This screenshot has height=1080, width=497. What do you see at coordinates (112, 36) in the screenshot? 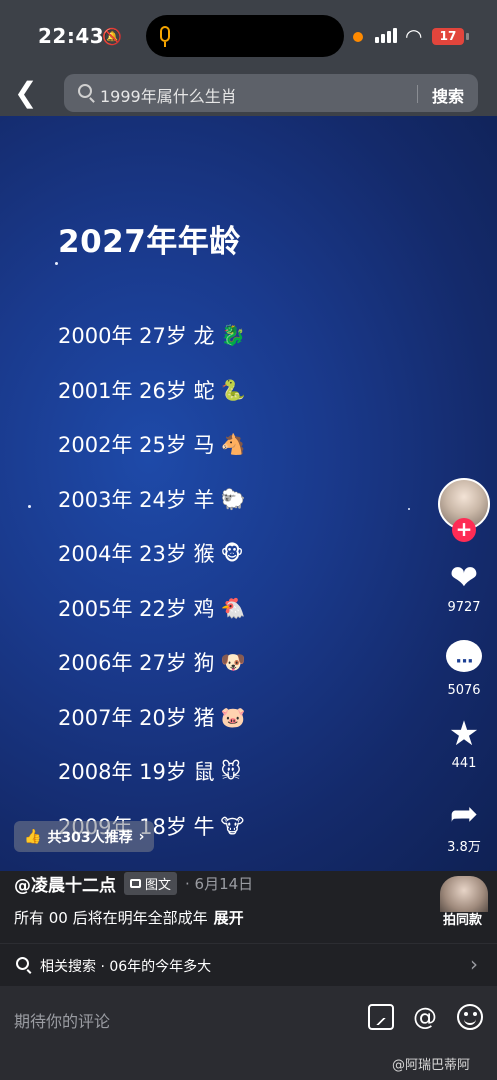
I see `silent-bell-icon: 🔕` at bounding box center [112, 36].